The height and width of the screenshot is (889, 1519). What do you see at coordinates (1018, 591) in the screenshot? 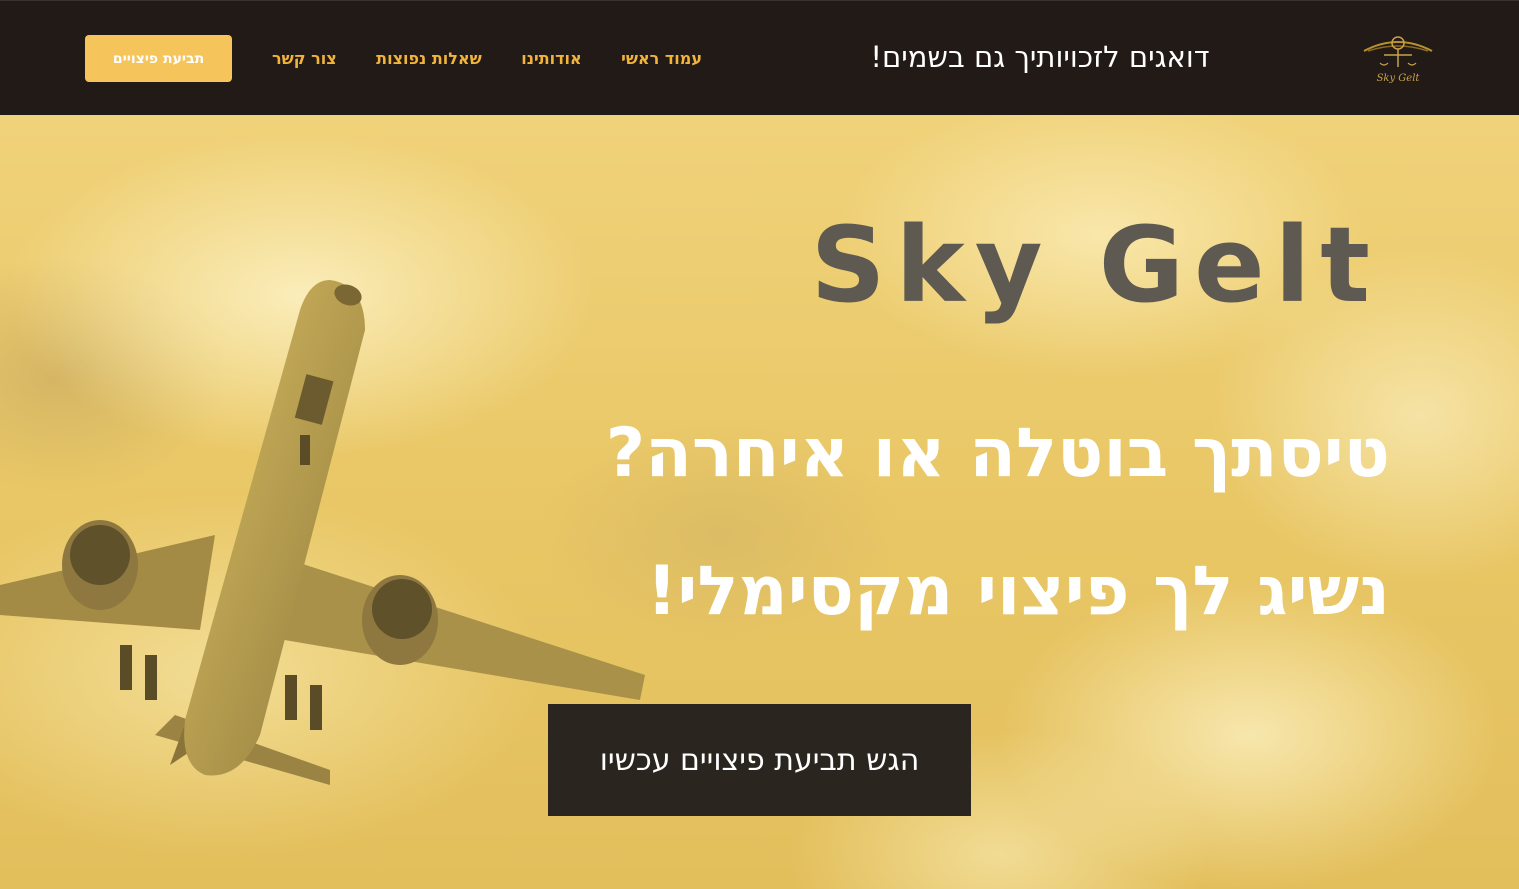
I see `hero-headline-line-2: נשיג לך פיצוי מקסימלי!` at bounding box center [1018, 591].